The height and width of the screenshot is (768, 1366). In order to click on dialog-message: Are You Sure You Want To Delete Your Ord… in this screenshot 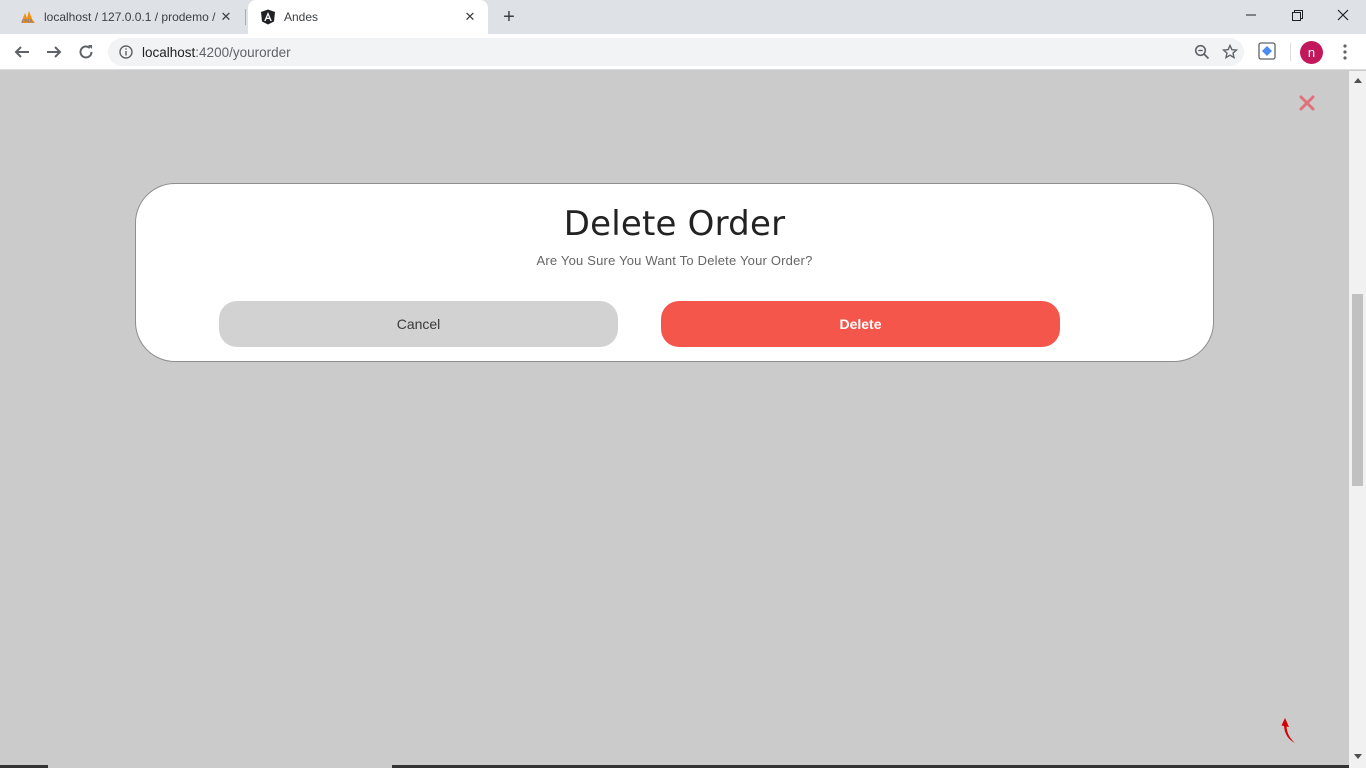, I will do `click(674, 260)`.